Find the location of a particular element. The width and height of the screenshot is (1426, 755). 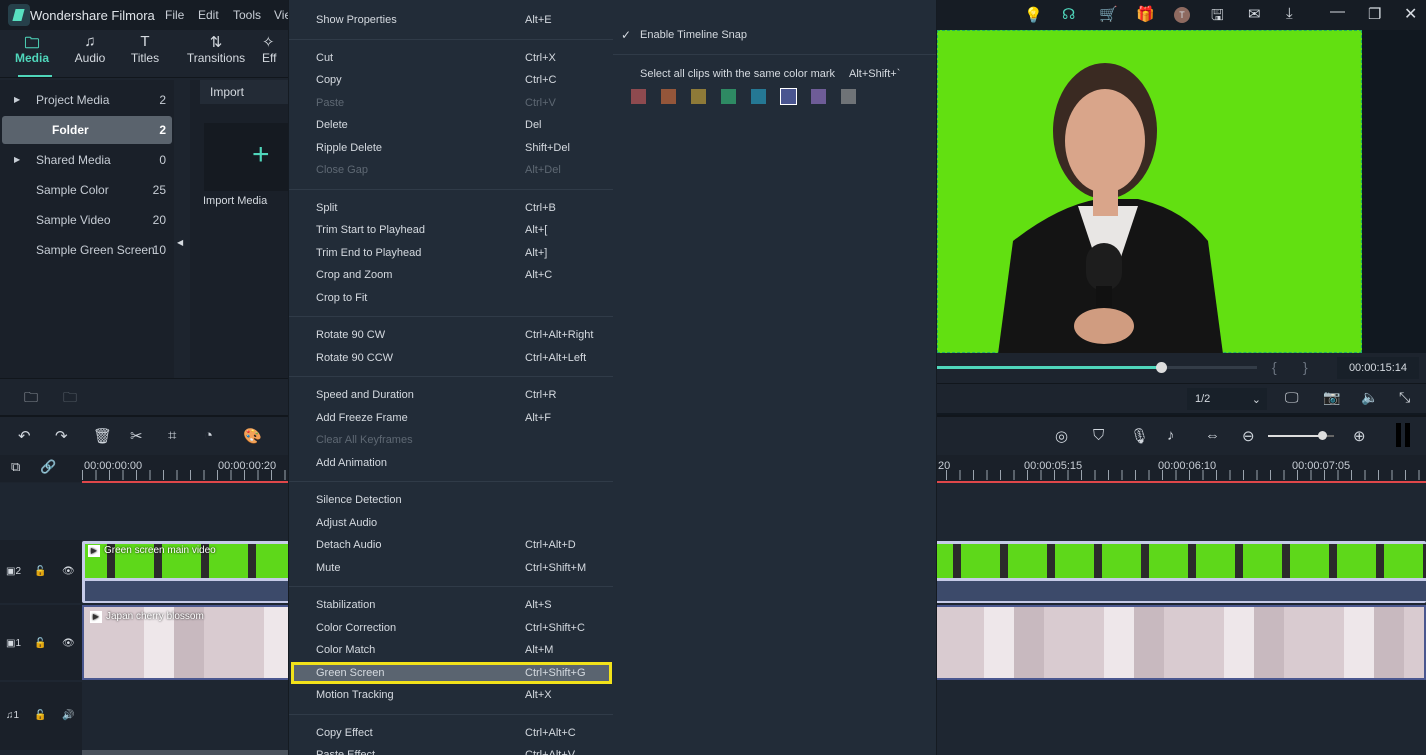

tab-transitions: ⇅ Transitions is located at coordinates (216, 54).